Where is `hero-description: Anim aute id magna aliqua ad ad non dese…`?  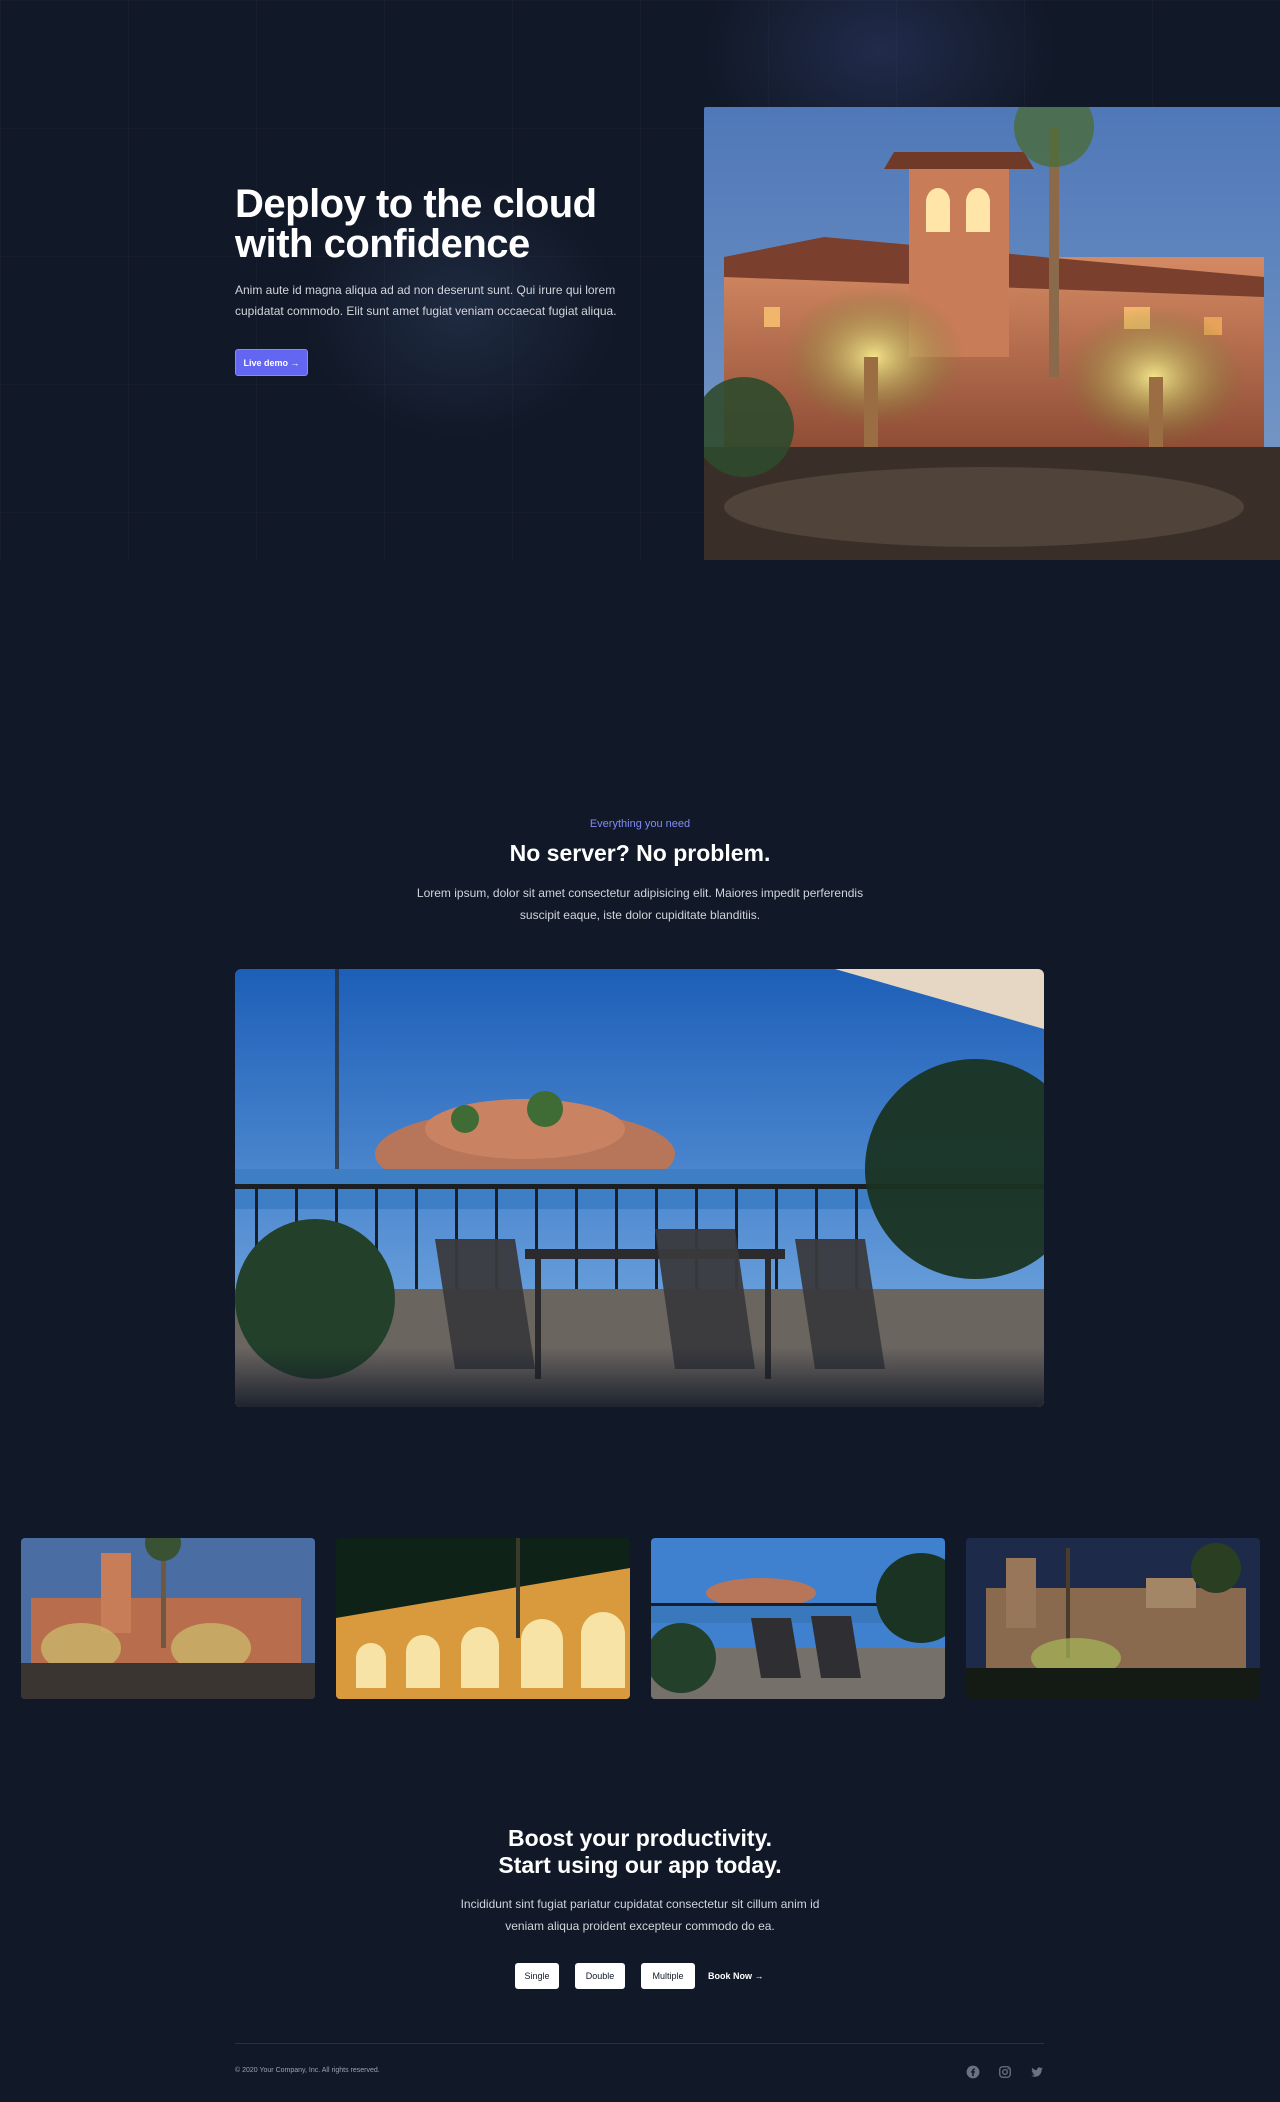
hero-description: Anim aute id magna aliqua ad ad non dese… is located at coordinates (426, 300).